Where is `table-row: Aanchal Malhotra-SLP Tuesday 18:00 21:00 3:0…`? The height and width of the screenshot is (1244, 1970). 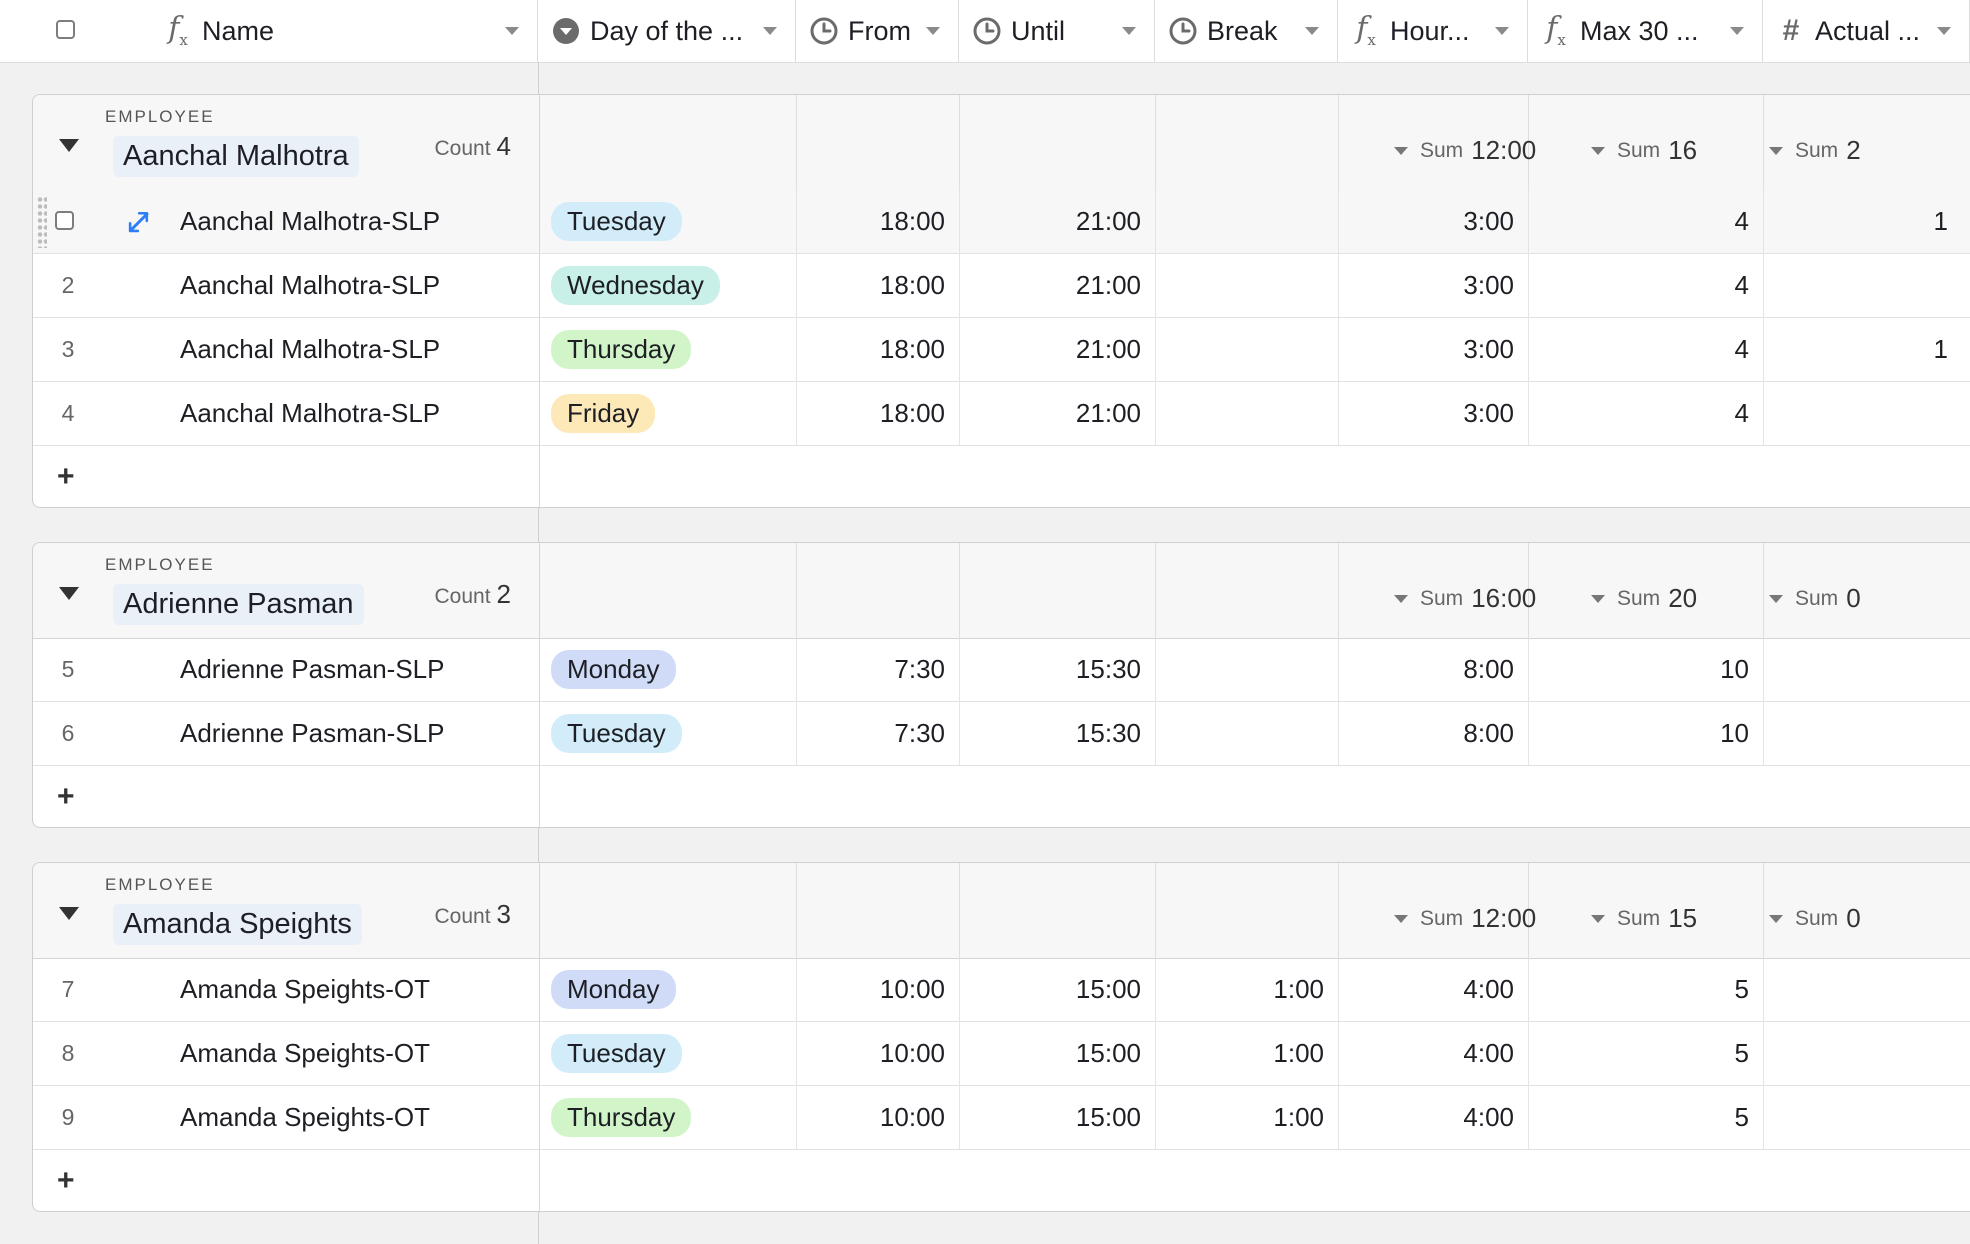
table-row: Aanchal Malhotra-SLP Tuesday 18:00 21:00 3:0… is located at coordinates (1001, 222).